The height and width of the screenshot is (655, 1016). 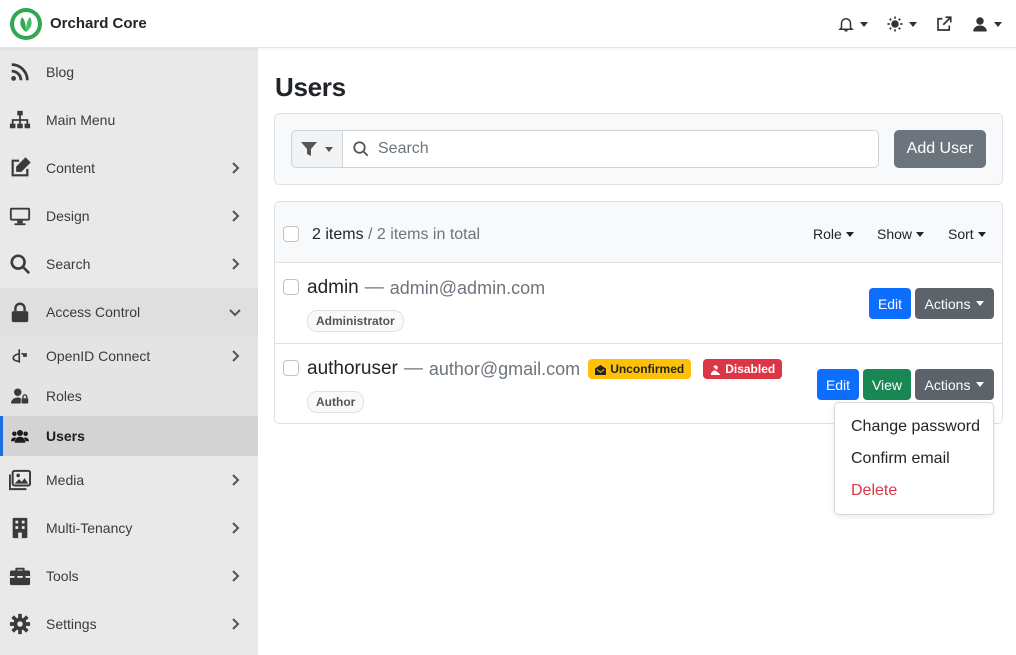 I want to click on sidebar-item-access-control: Access Control, so click(x=129, y=312).